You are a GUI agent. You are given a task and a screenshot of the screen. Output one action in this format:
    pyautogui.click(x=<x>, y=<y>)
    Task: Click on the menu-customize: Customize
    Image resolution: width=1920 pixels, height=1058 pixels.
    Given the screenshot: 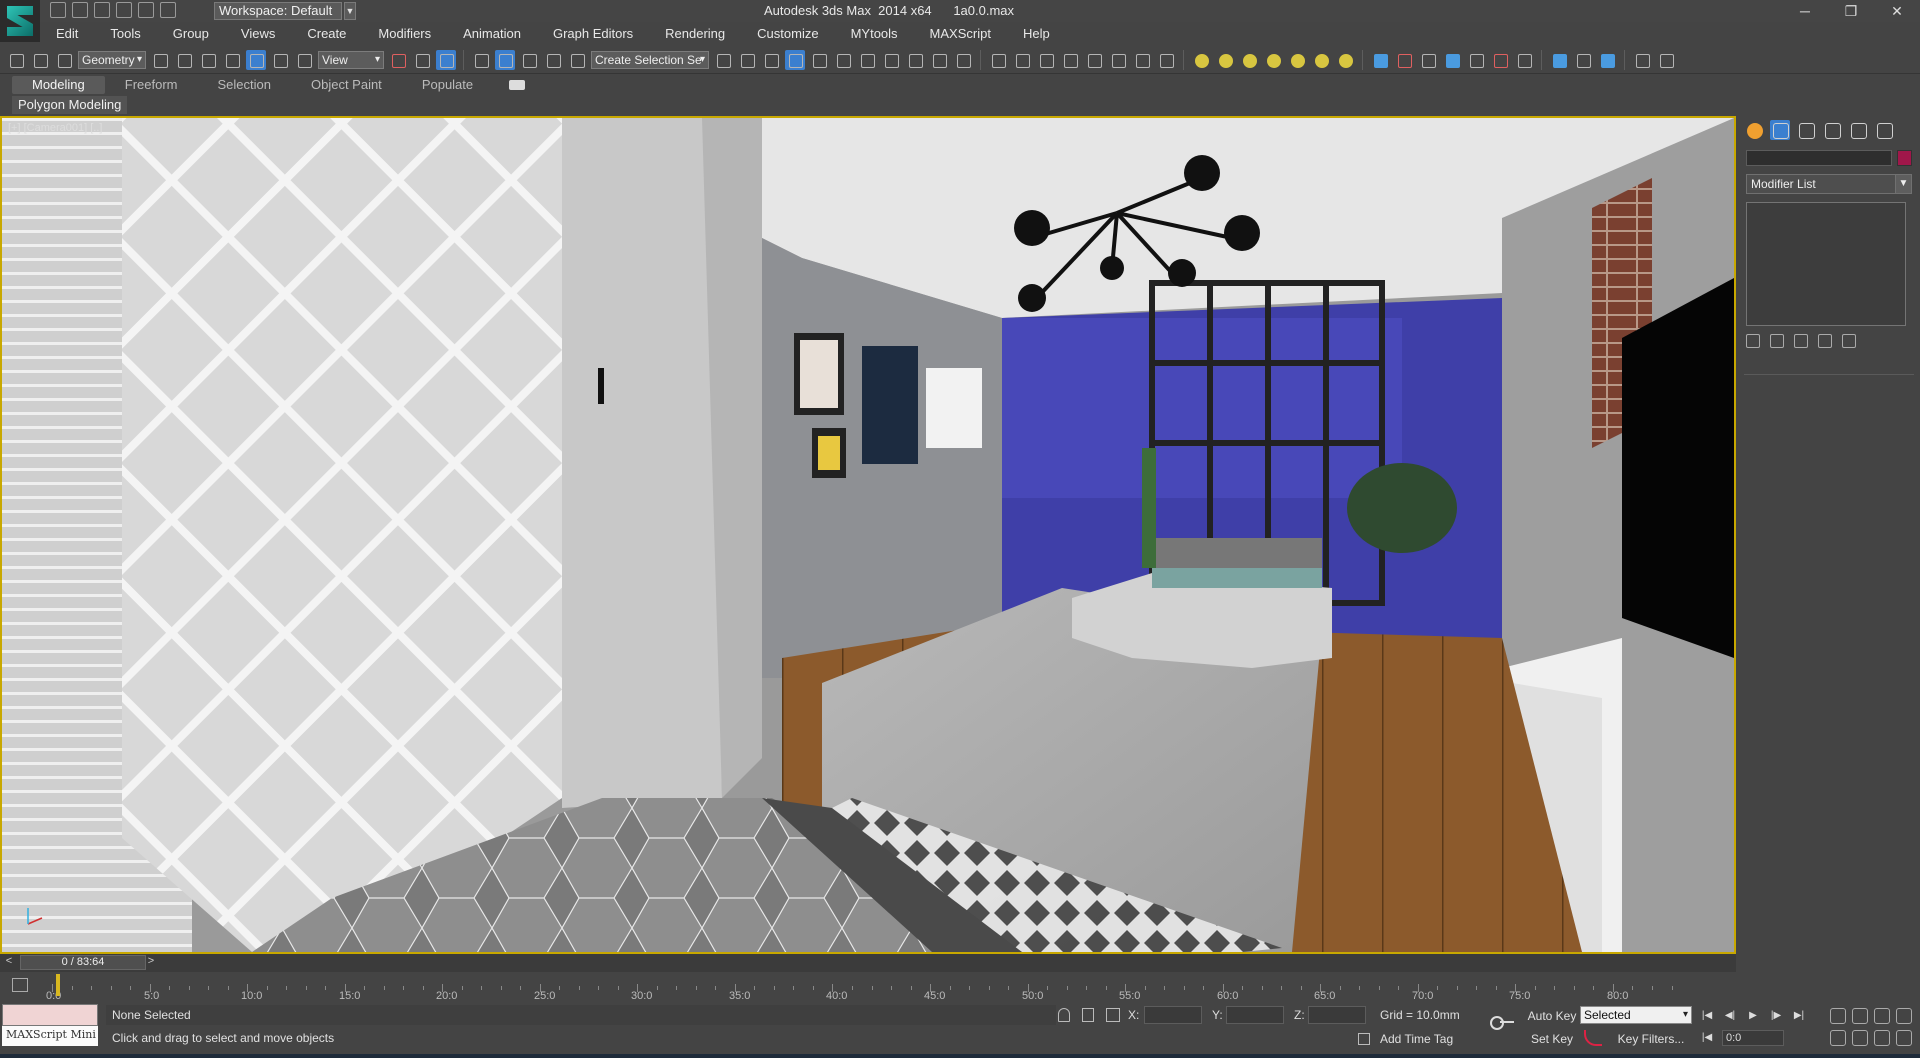 What is the action you would take?
    pyautogui.click(x=787, y=34)
    